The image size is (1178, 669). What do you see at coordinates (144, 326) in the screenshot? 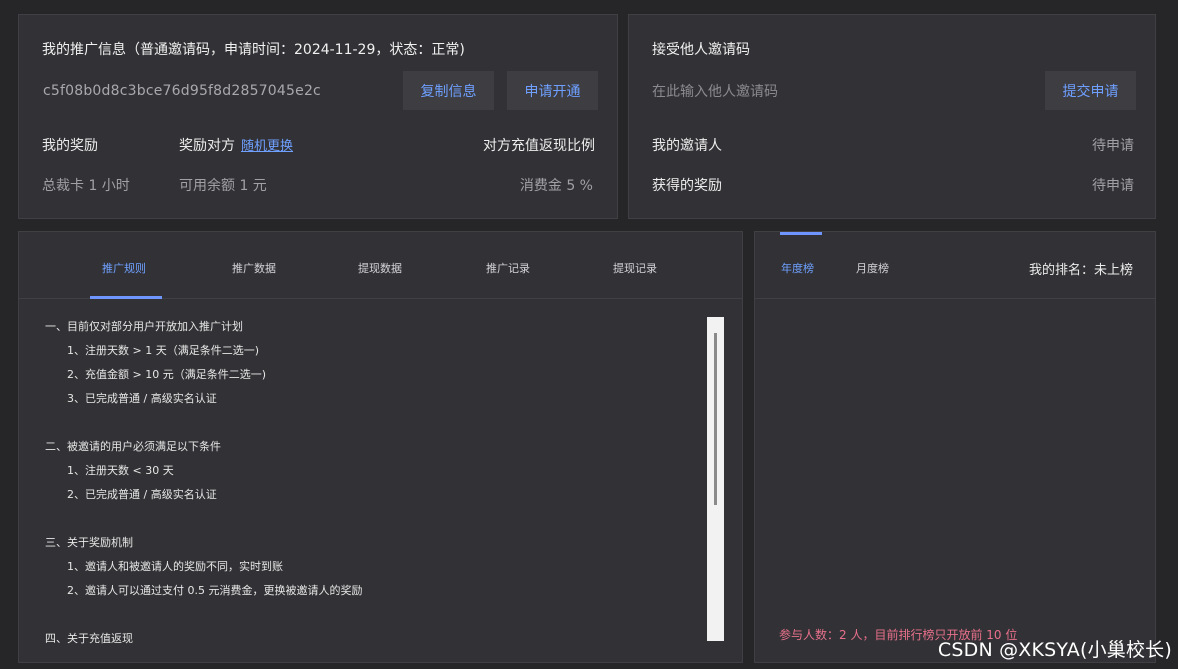
I see `rule-heading: 一、目前仅对部分用户开放加入推广计划` at bounding box center [144, 326].